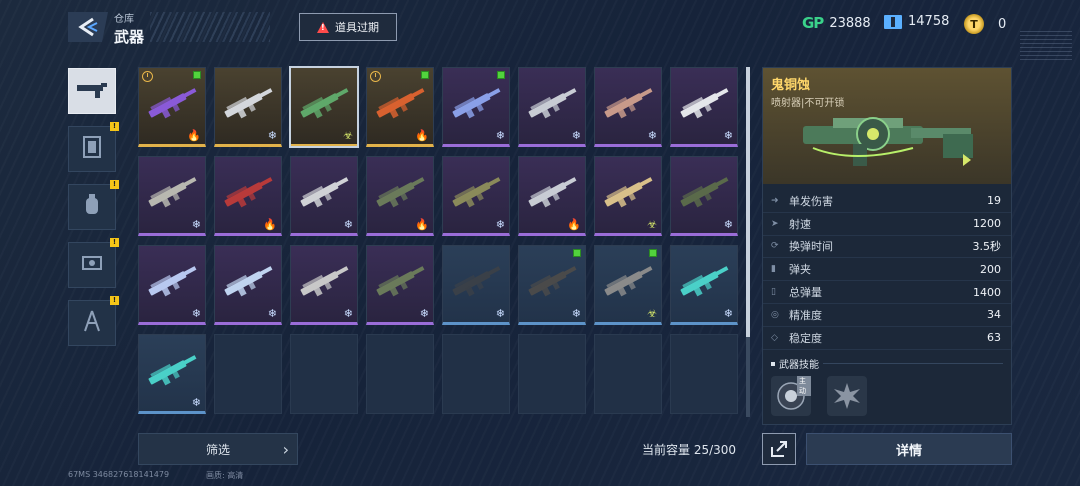 The width and height of the screenshot is (1080, 486). Describe the element at coordinates (974, 24) in the screenshot. I see `coin-icon: T` at that location.